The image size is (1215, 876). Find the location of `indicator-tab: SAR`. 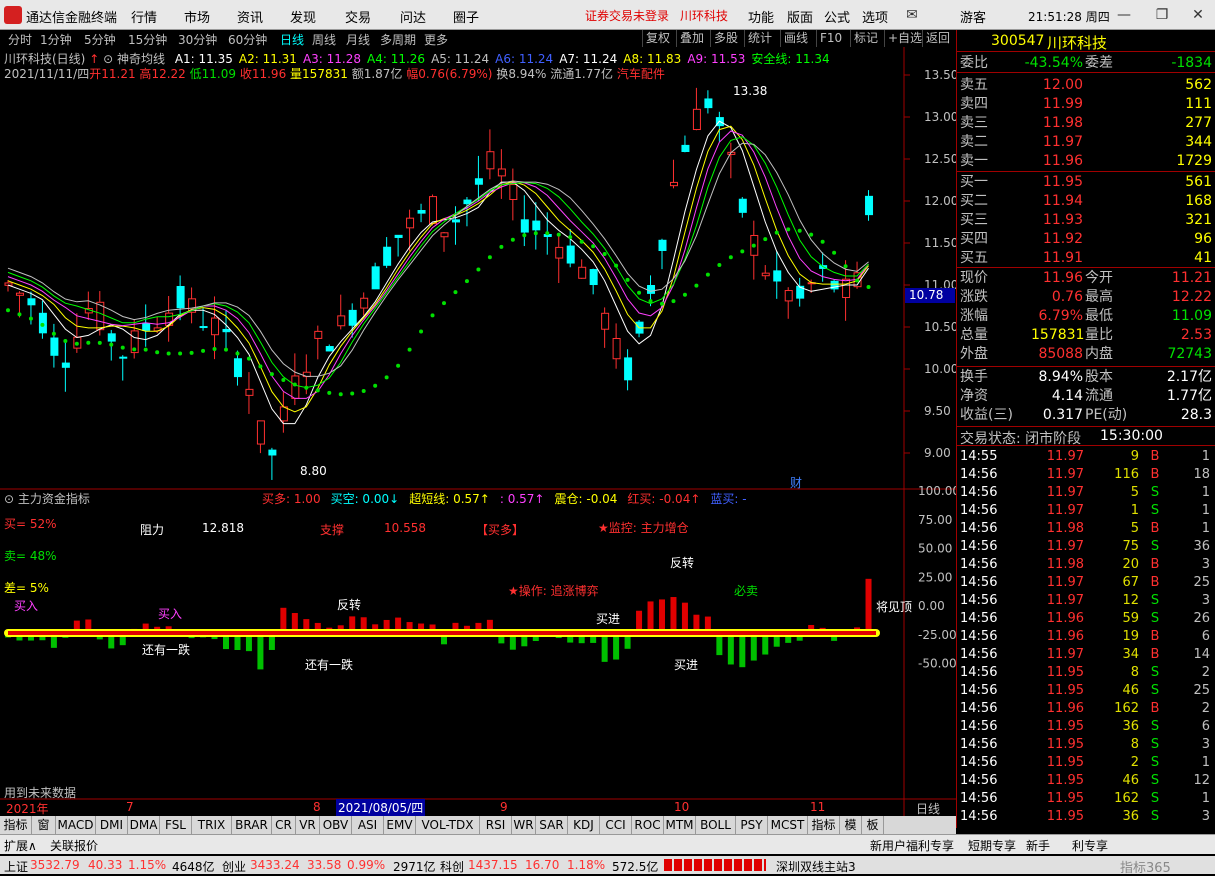

indicator-tab: SAR is located at coordinates (552, 825).